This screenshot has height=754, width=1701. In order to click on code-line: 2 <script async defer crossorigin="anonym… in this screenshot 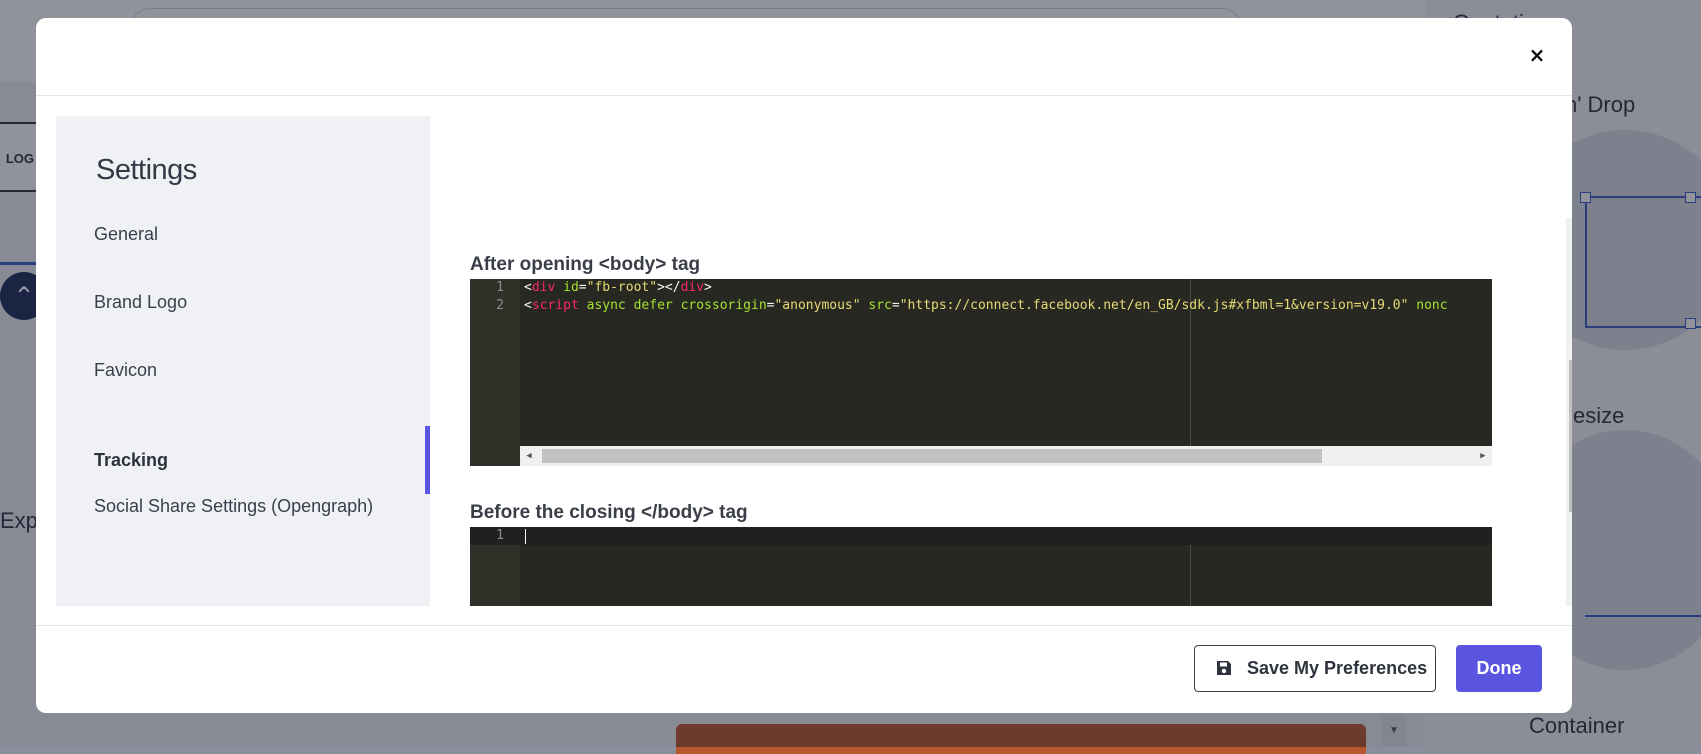, I will do `click(981, 306)`.